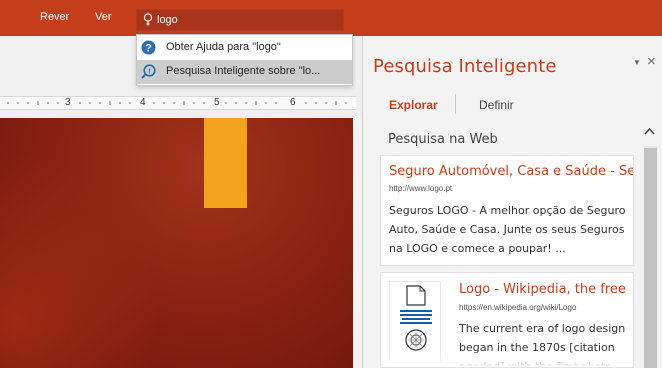 The image size is (662, 368). What do you see at coordinates (518, 307) in the screenshot?
I see `result-url: https://en.wikipedia.org/wiki/Logo` at bounding box center [518, 307].